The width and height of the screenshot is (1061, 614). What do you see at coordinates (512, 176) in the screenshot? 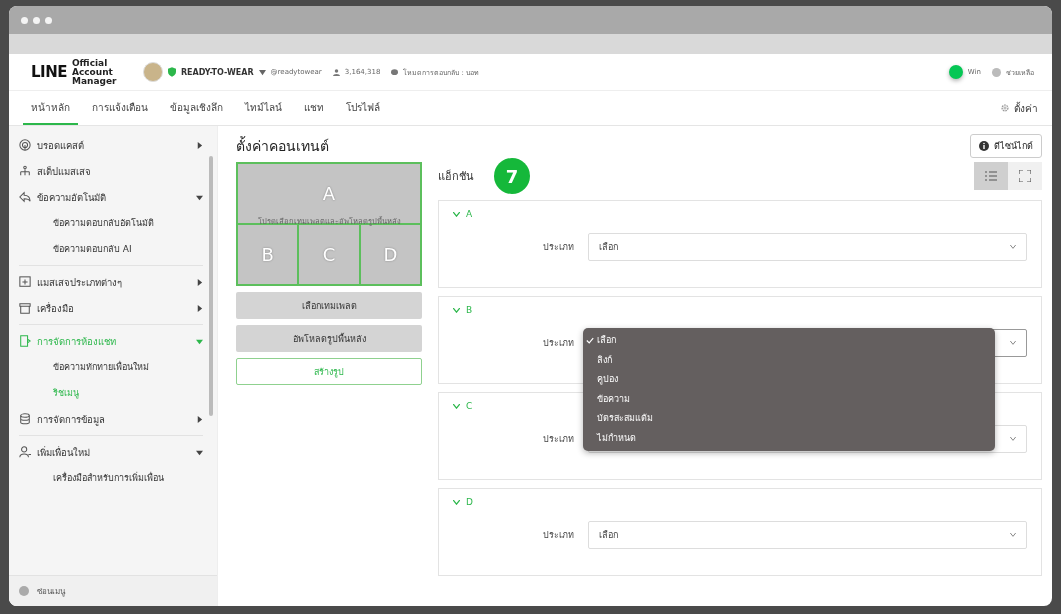
I see `step-badge: 7` at bounding box center [512, 176].